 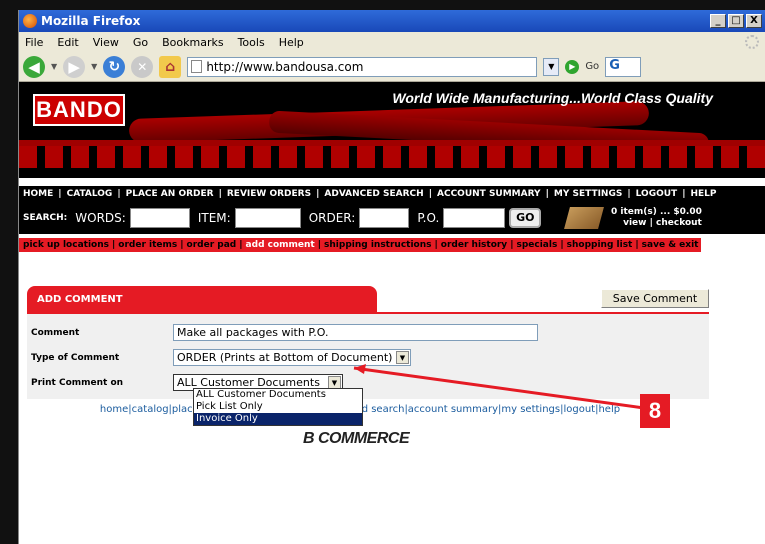 I want to click on cart-total: 0 item(s) ... $0.00, so click(x=656, y=212).